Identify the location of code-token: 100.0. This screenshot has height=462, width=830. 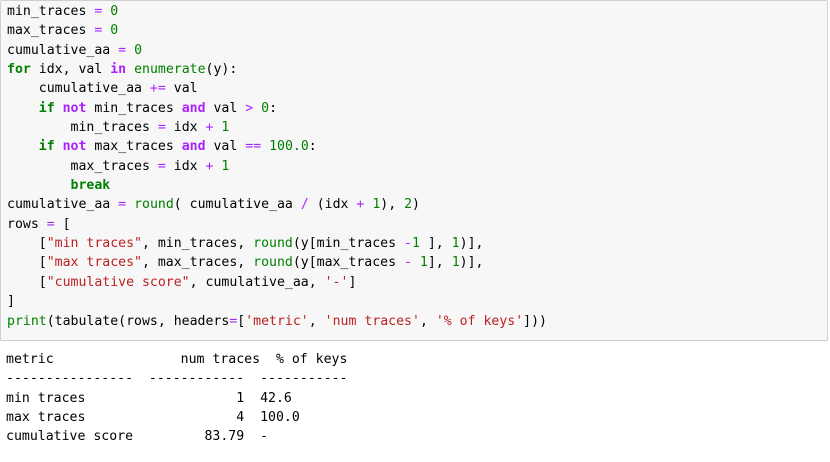
(289, 147).